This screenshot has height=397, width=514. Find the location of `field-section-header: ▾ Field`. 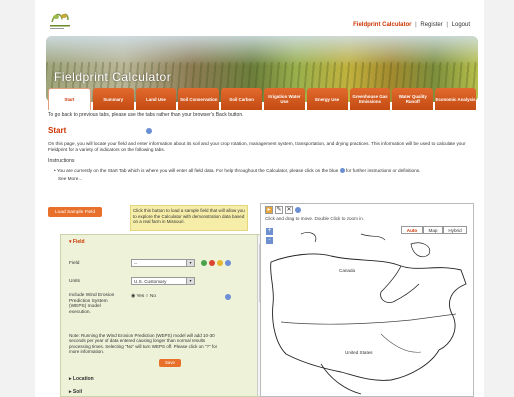

field-section-header: ▾ Field is located at coordinates (163, 242).